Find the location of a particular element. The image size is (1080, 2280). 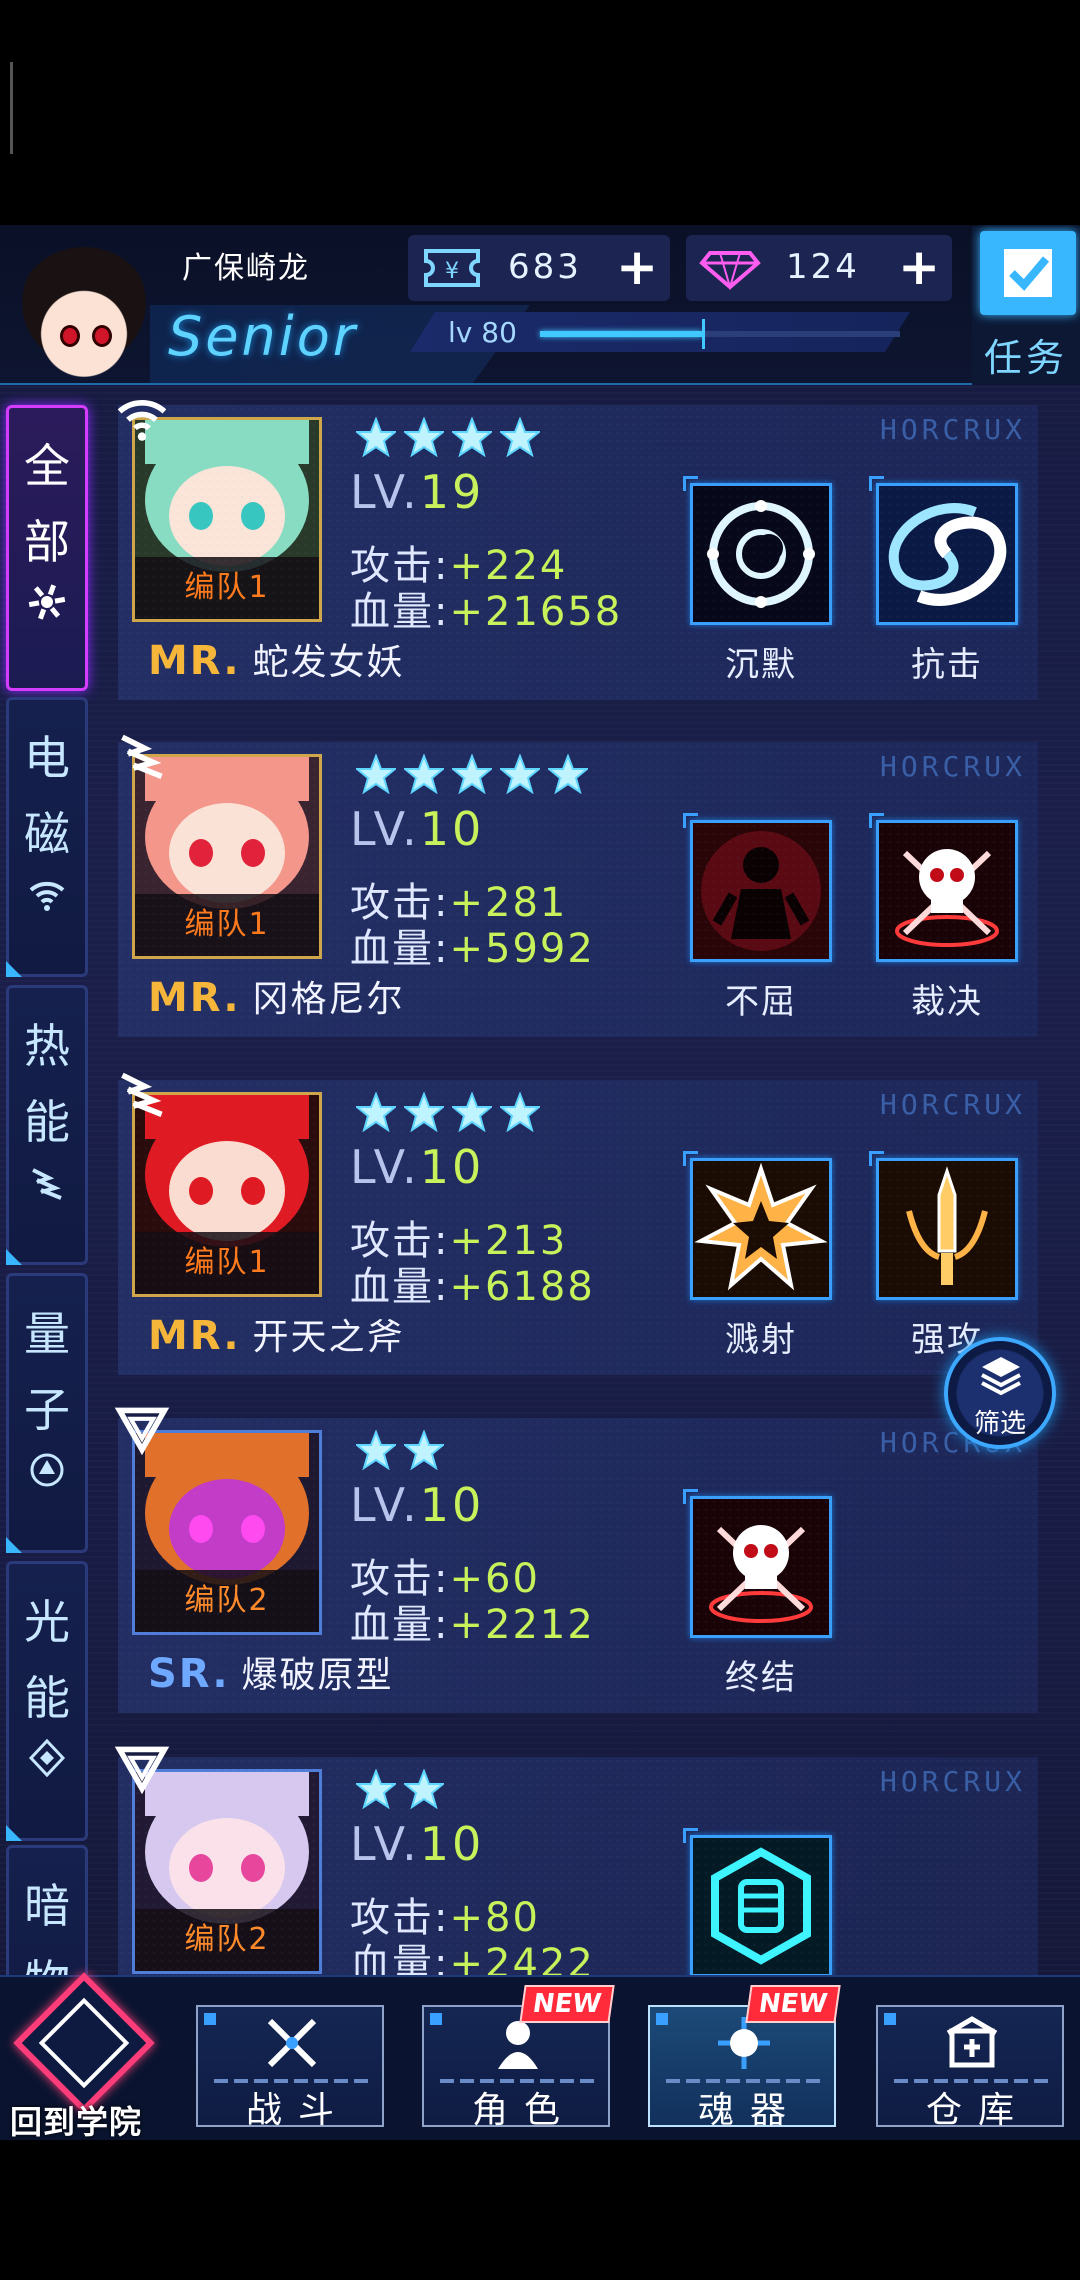

character-level: LV.19 is located at coordinates (417, 492).